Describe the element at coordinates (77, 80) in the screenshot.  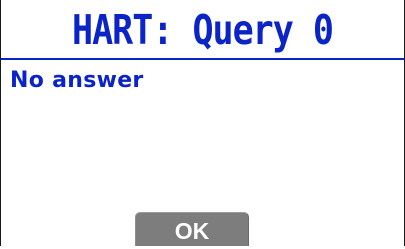
I see `status-message: No answer` at that location.